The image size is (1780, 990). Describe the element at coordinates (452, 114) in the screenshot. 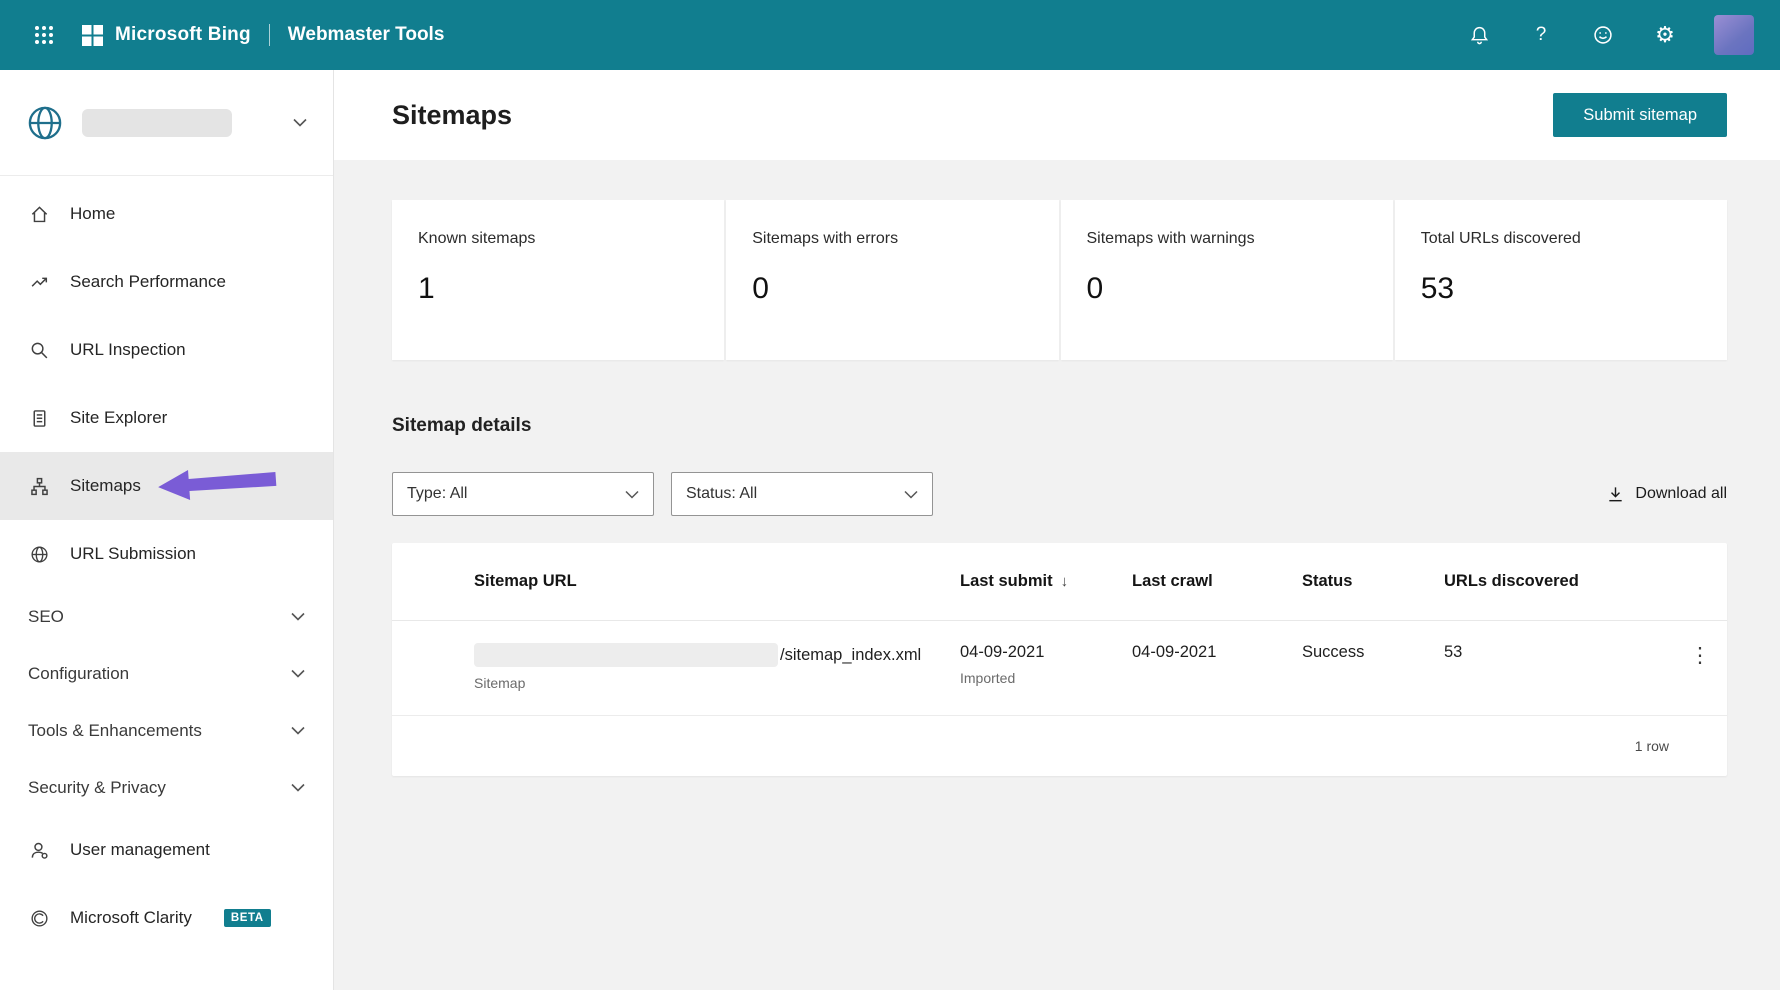

I see `page-title: Sitemaps` at that location.